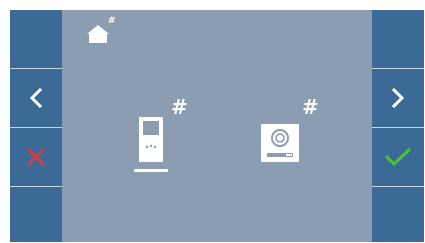 The width and height of the screenshot is (425, 243). Describe the element at coordinates (112, 21) in the screenshot. I see `home-marker: #` at that location.